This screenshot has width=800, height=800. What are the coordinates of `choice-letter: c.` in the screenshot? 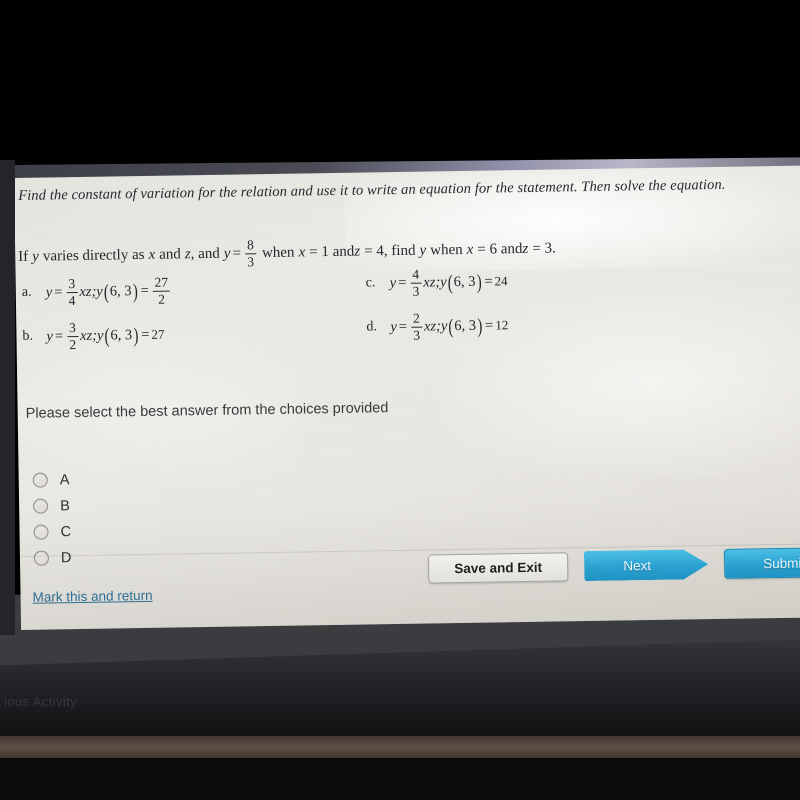 It's located at (370, 283).